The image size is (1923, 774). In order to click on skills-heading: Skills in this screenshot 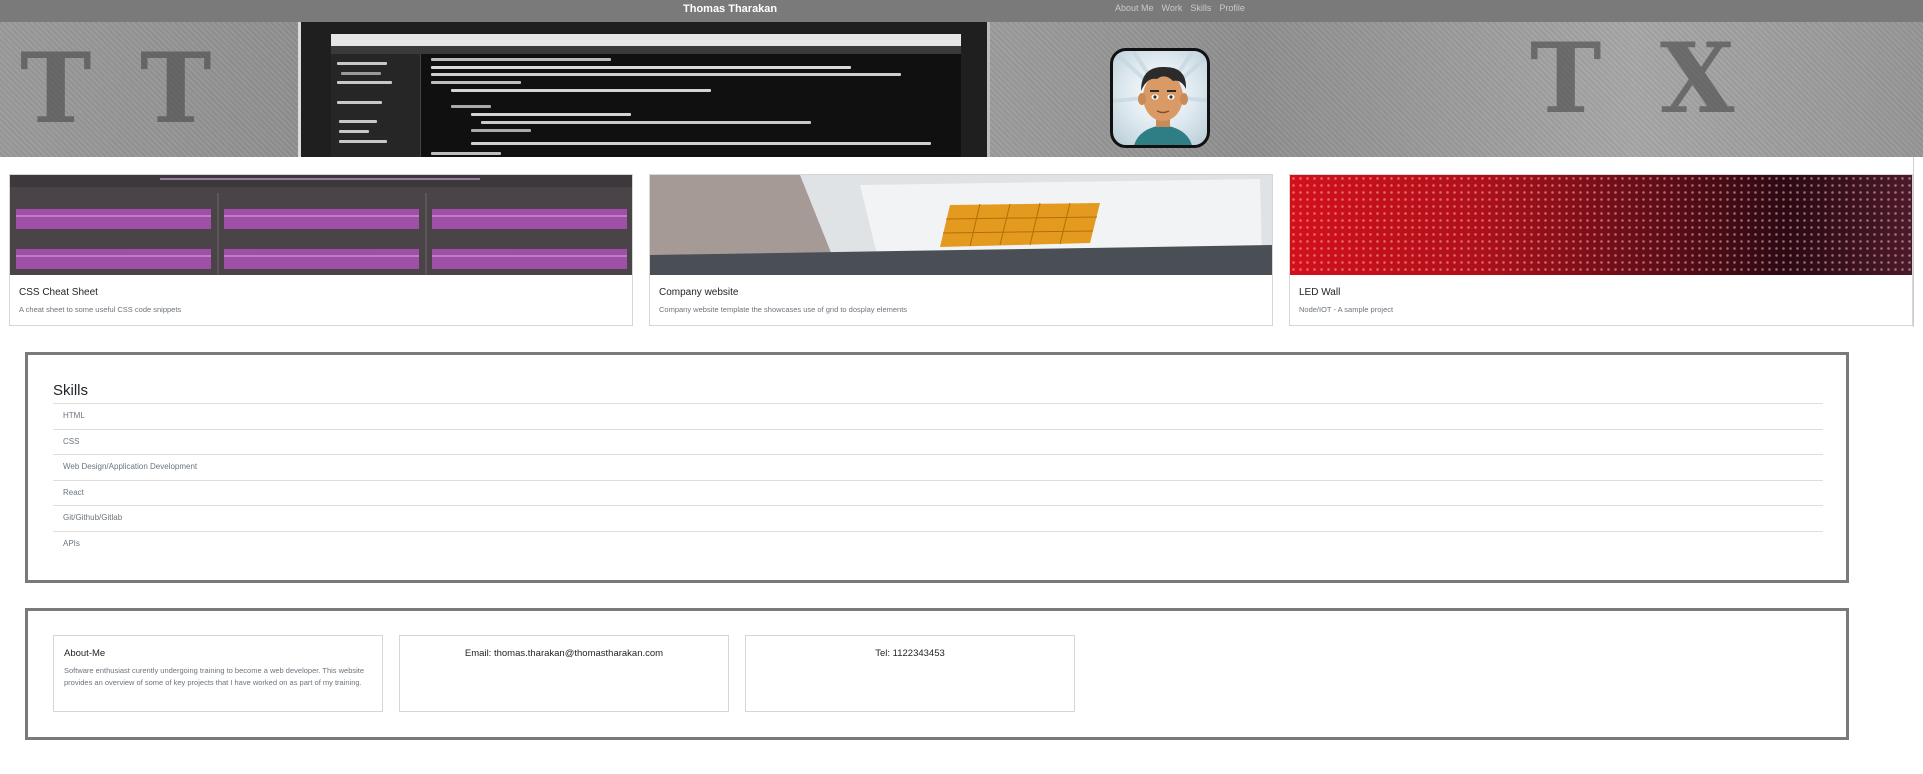, I will do `click(71, 390)`.